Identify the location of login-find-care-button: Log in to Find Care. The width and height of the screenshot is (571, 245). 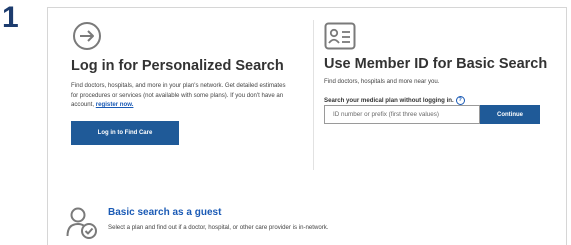
(125, 133).